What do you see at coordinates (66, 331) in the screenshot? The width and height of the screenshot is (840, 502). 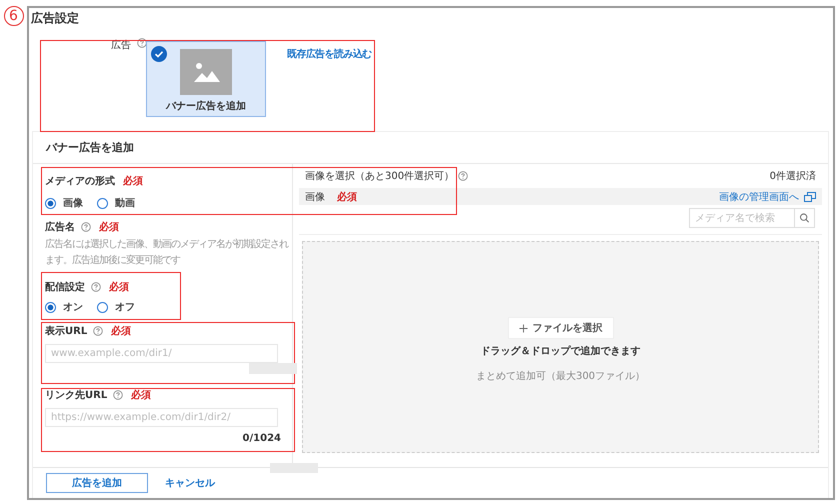 I see `field-label: 表示URL` at bounding box center [66, 331].